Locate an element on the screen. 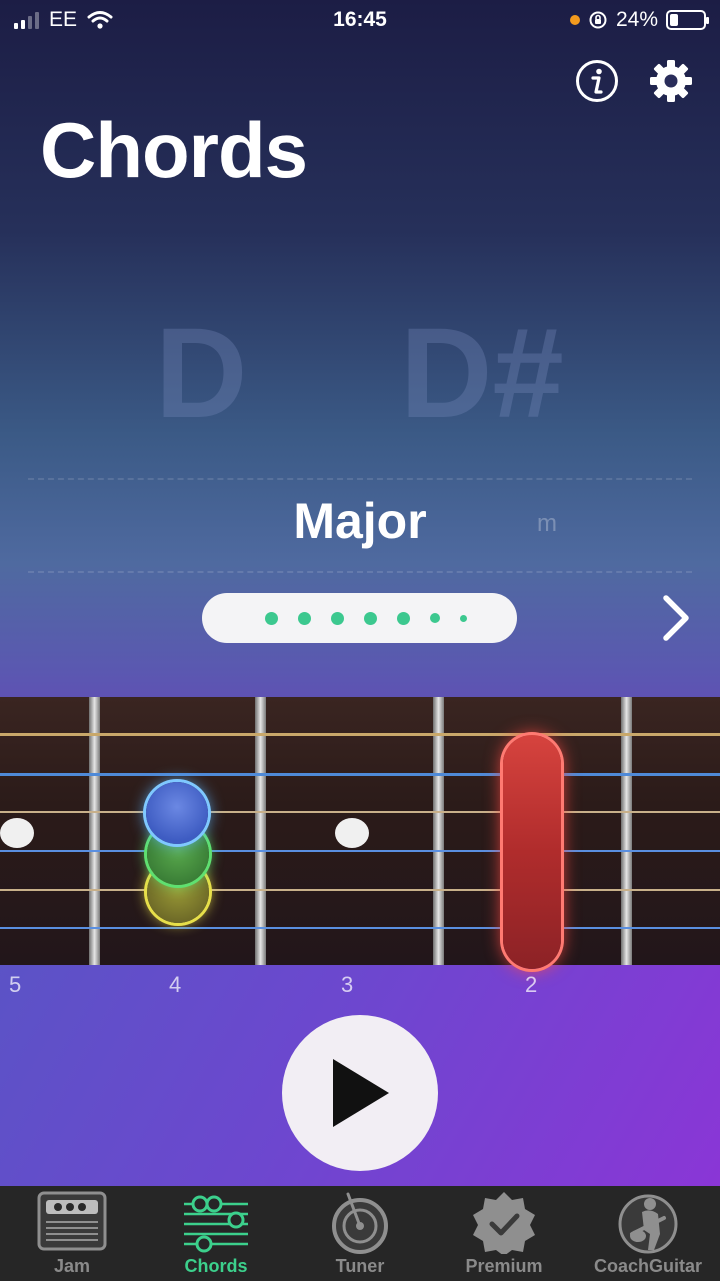 The image size is (720, 1281). info-button is located at coordinates (597, 81).